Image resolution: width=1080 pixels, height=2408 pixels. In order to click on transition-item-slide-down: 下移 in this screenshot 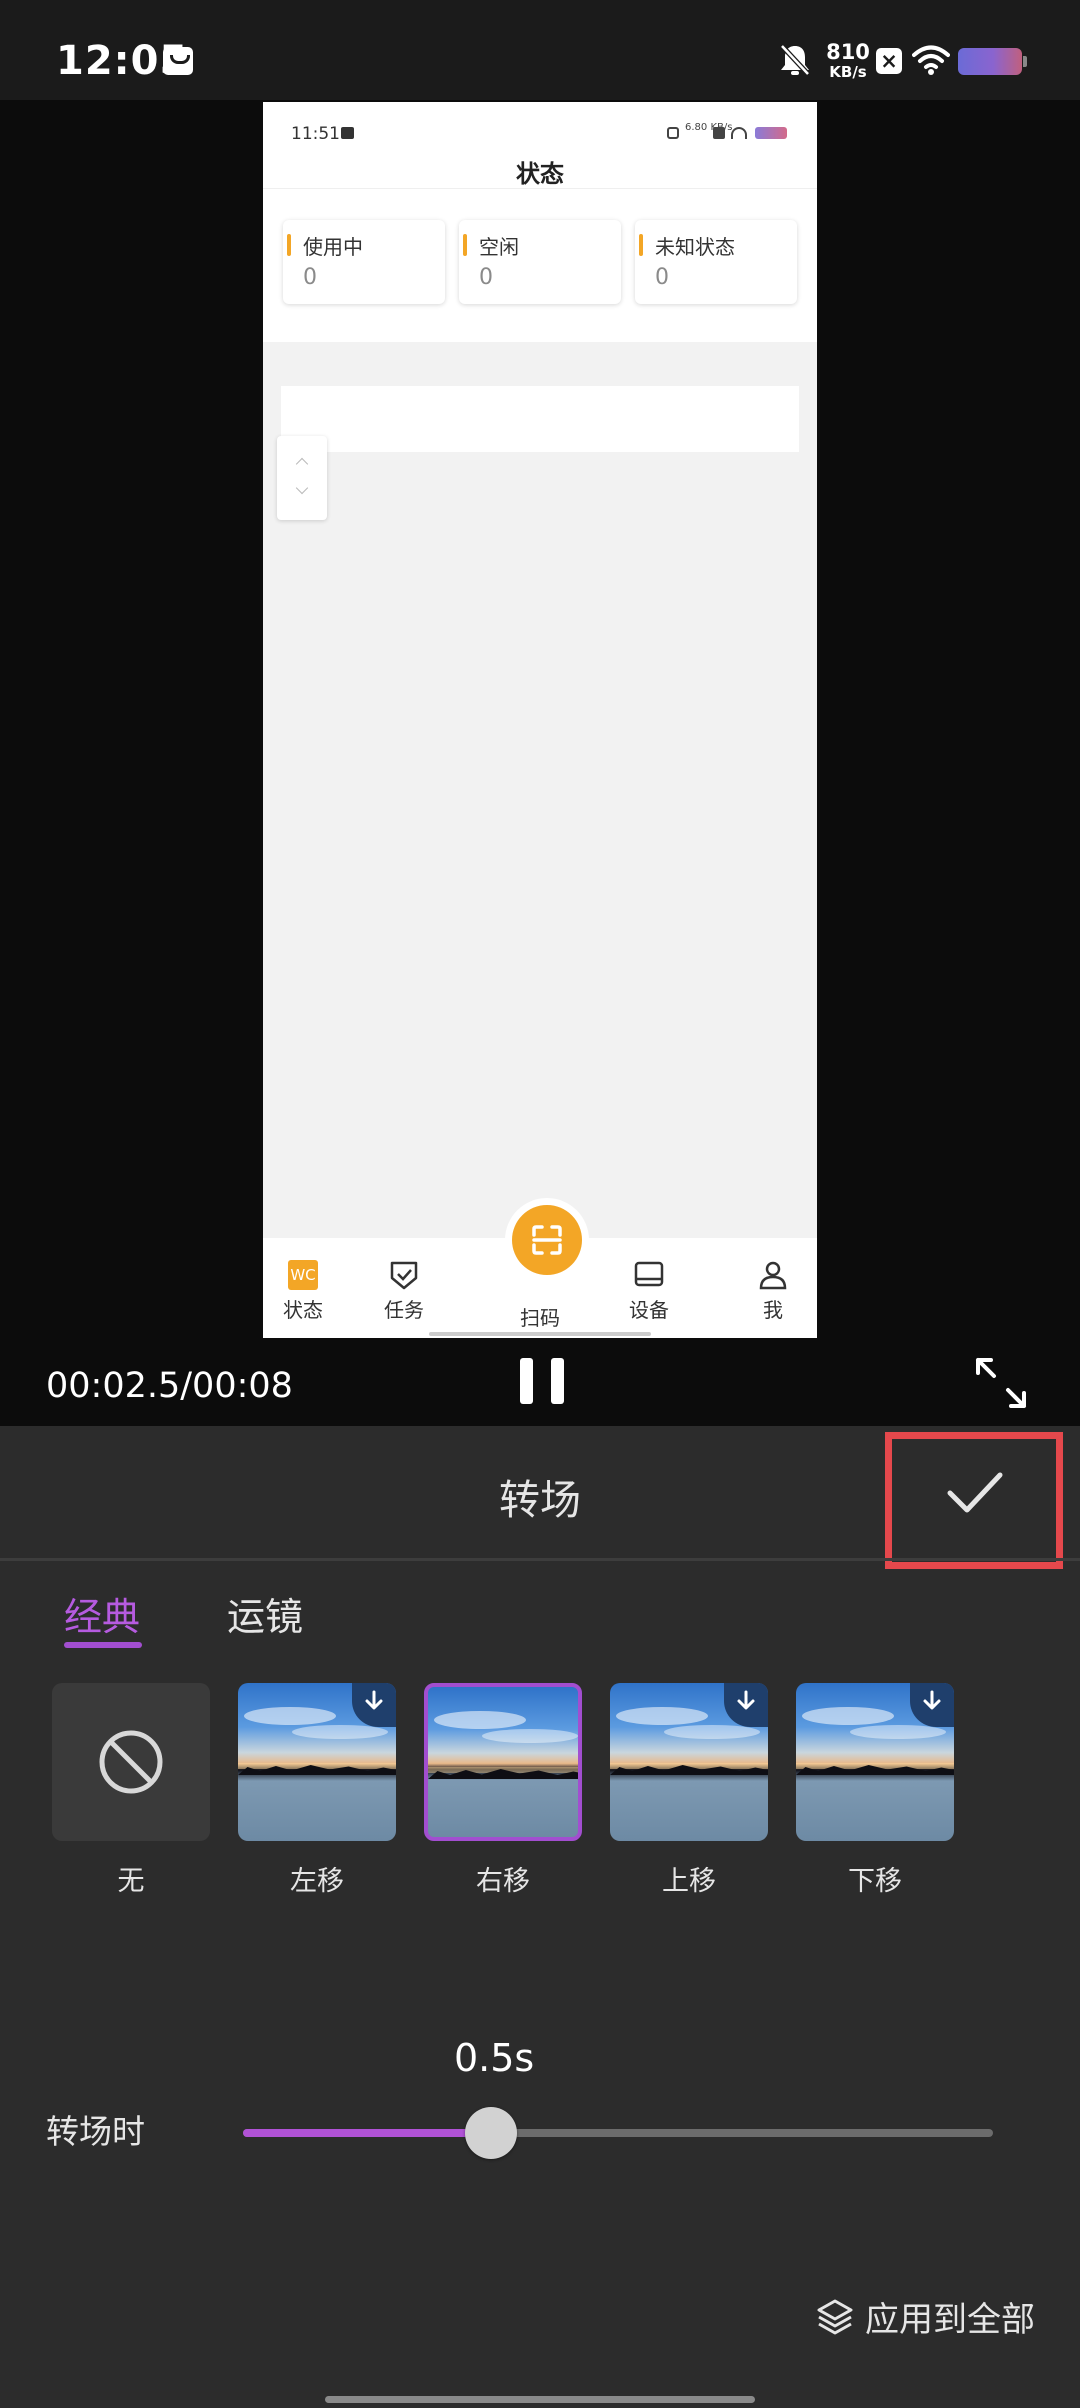, I will do `click(875, 1790)`.